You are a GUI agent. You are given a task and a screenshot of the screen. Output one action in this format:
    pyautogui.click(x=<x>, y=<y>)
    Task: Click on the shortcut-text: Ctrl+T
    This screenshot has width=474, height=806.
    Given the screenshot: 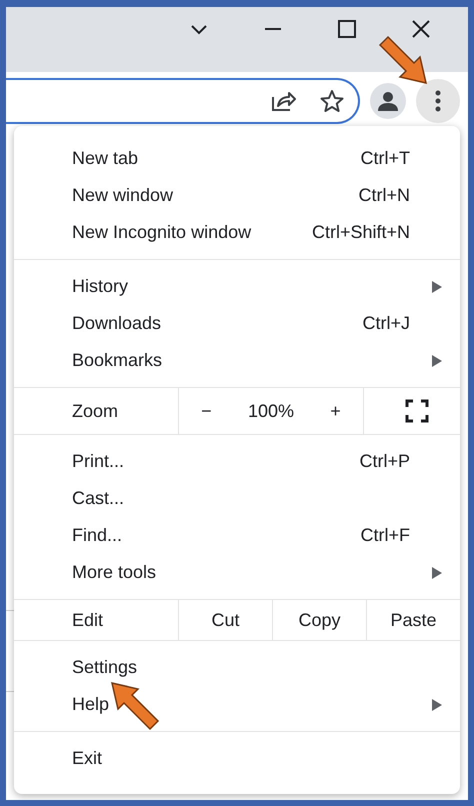 What is the action you would take?
    pyautogui.click(x=385, y=158)
    